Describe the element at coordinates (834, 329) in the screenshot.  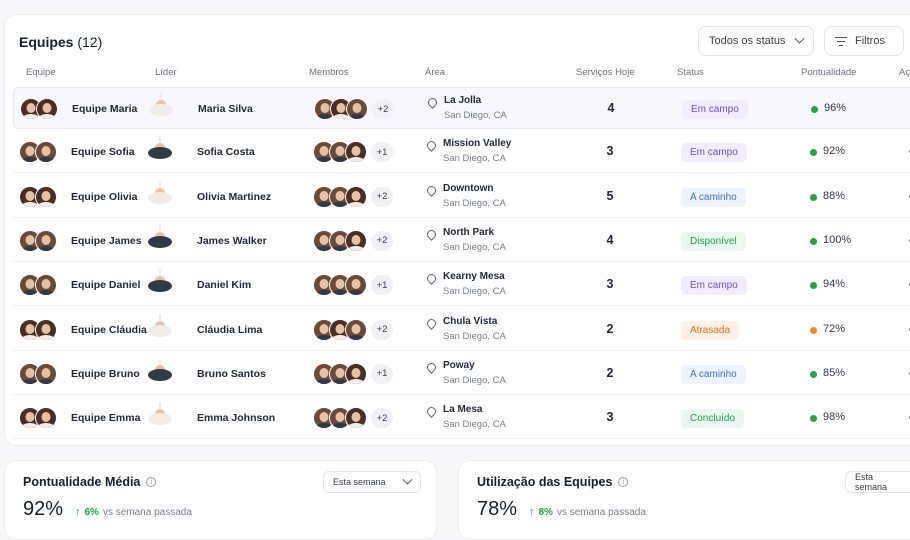
I see `punctuality-value: 72%` at that location.